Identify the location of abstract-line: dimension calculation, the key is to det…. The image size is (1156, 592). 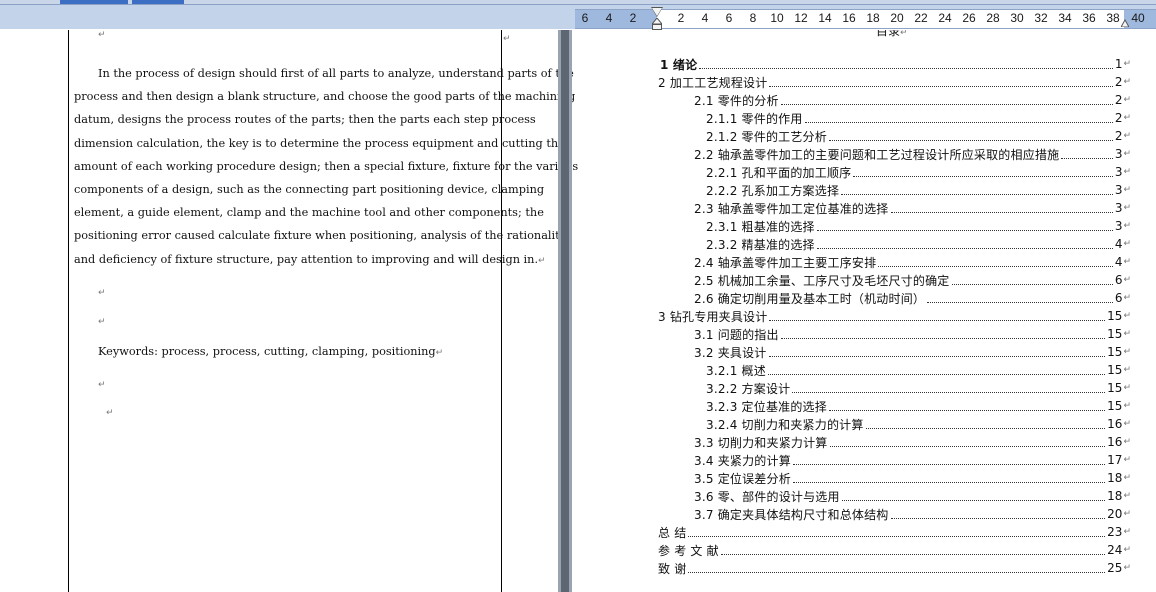
(319, 143).